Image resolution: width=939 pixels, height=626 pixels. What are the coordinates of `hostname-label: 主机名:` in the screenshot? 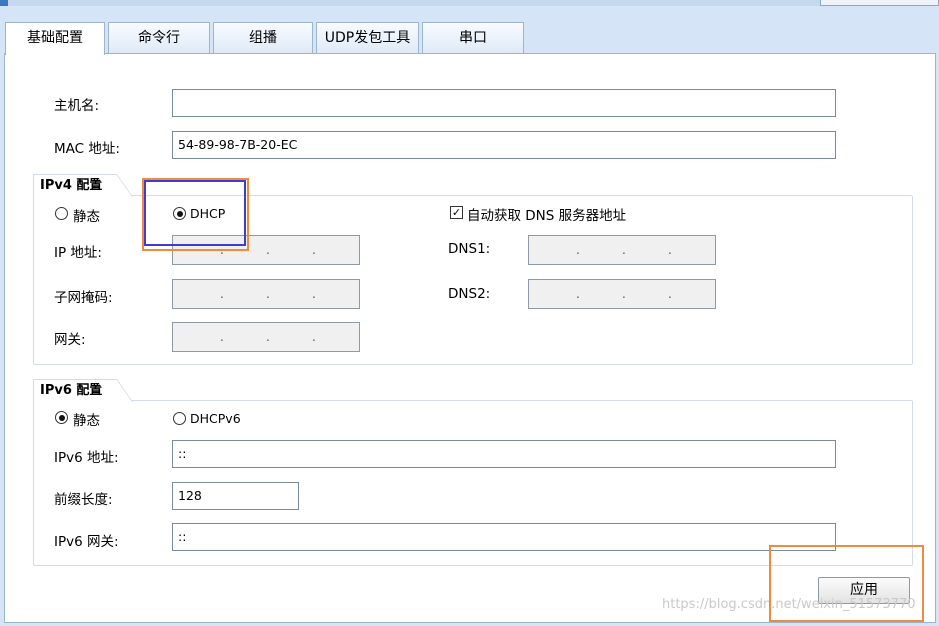 It's located at (77, 106).